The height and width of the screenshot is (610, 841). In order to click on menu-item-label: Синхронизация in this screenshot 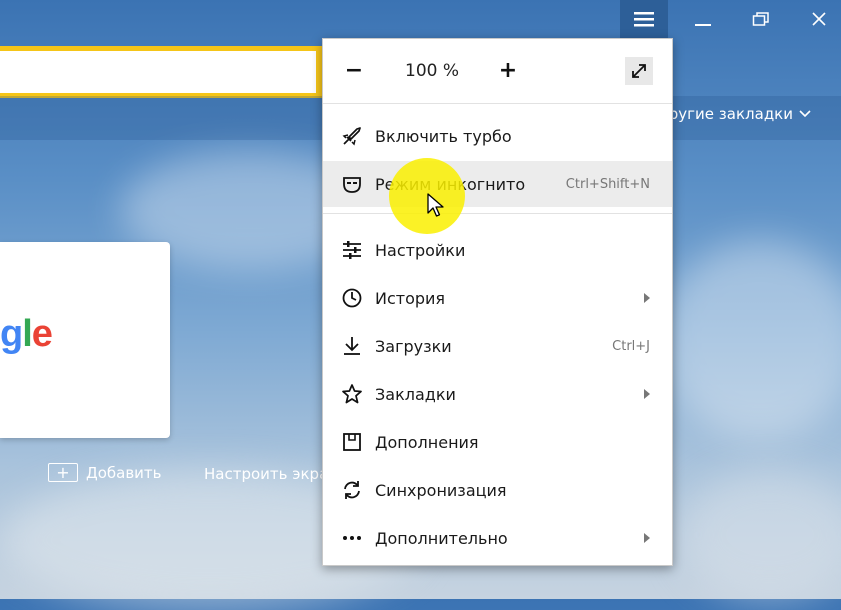, I will do `click(441, 490)`.